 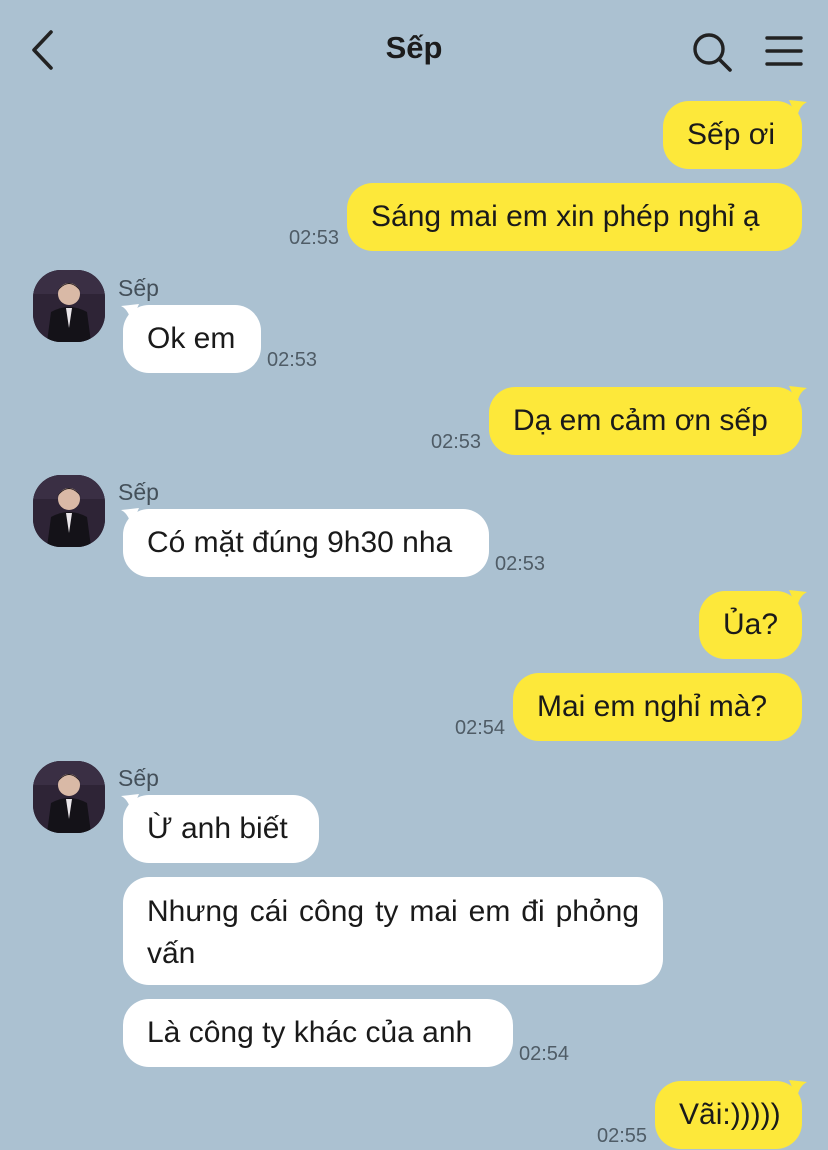 What do you see at coordinates (750, 625) in the screenshot?
I see `outgoing-message-bubble: Ủa?` at bounding box center [750, 625].